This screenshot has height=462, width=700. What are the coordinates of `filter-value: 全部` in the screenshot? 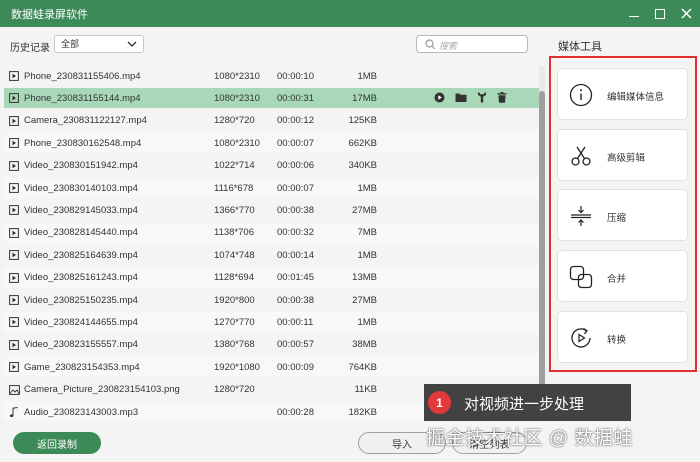 It's located at (70, 44).